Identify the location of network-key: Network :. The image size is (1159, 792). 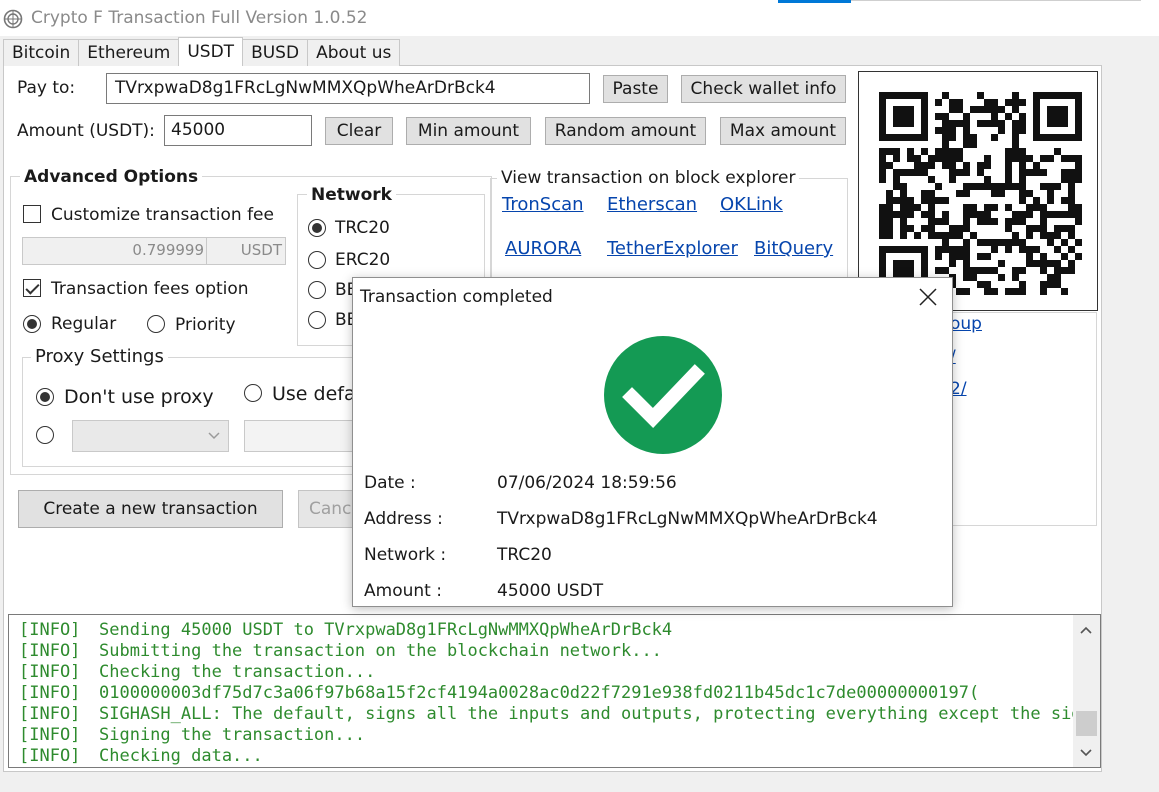
(405, 555).